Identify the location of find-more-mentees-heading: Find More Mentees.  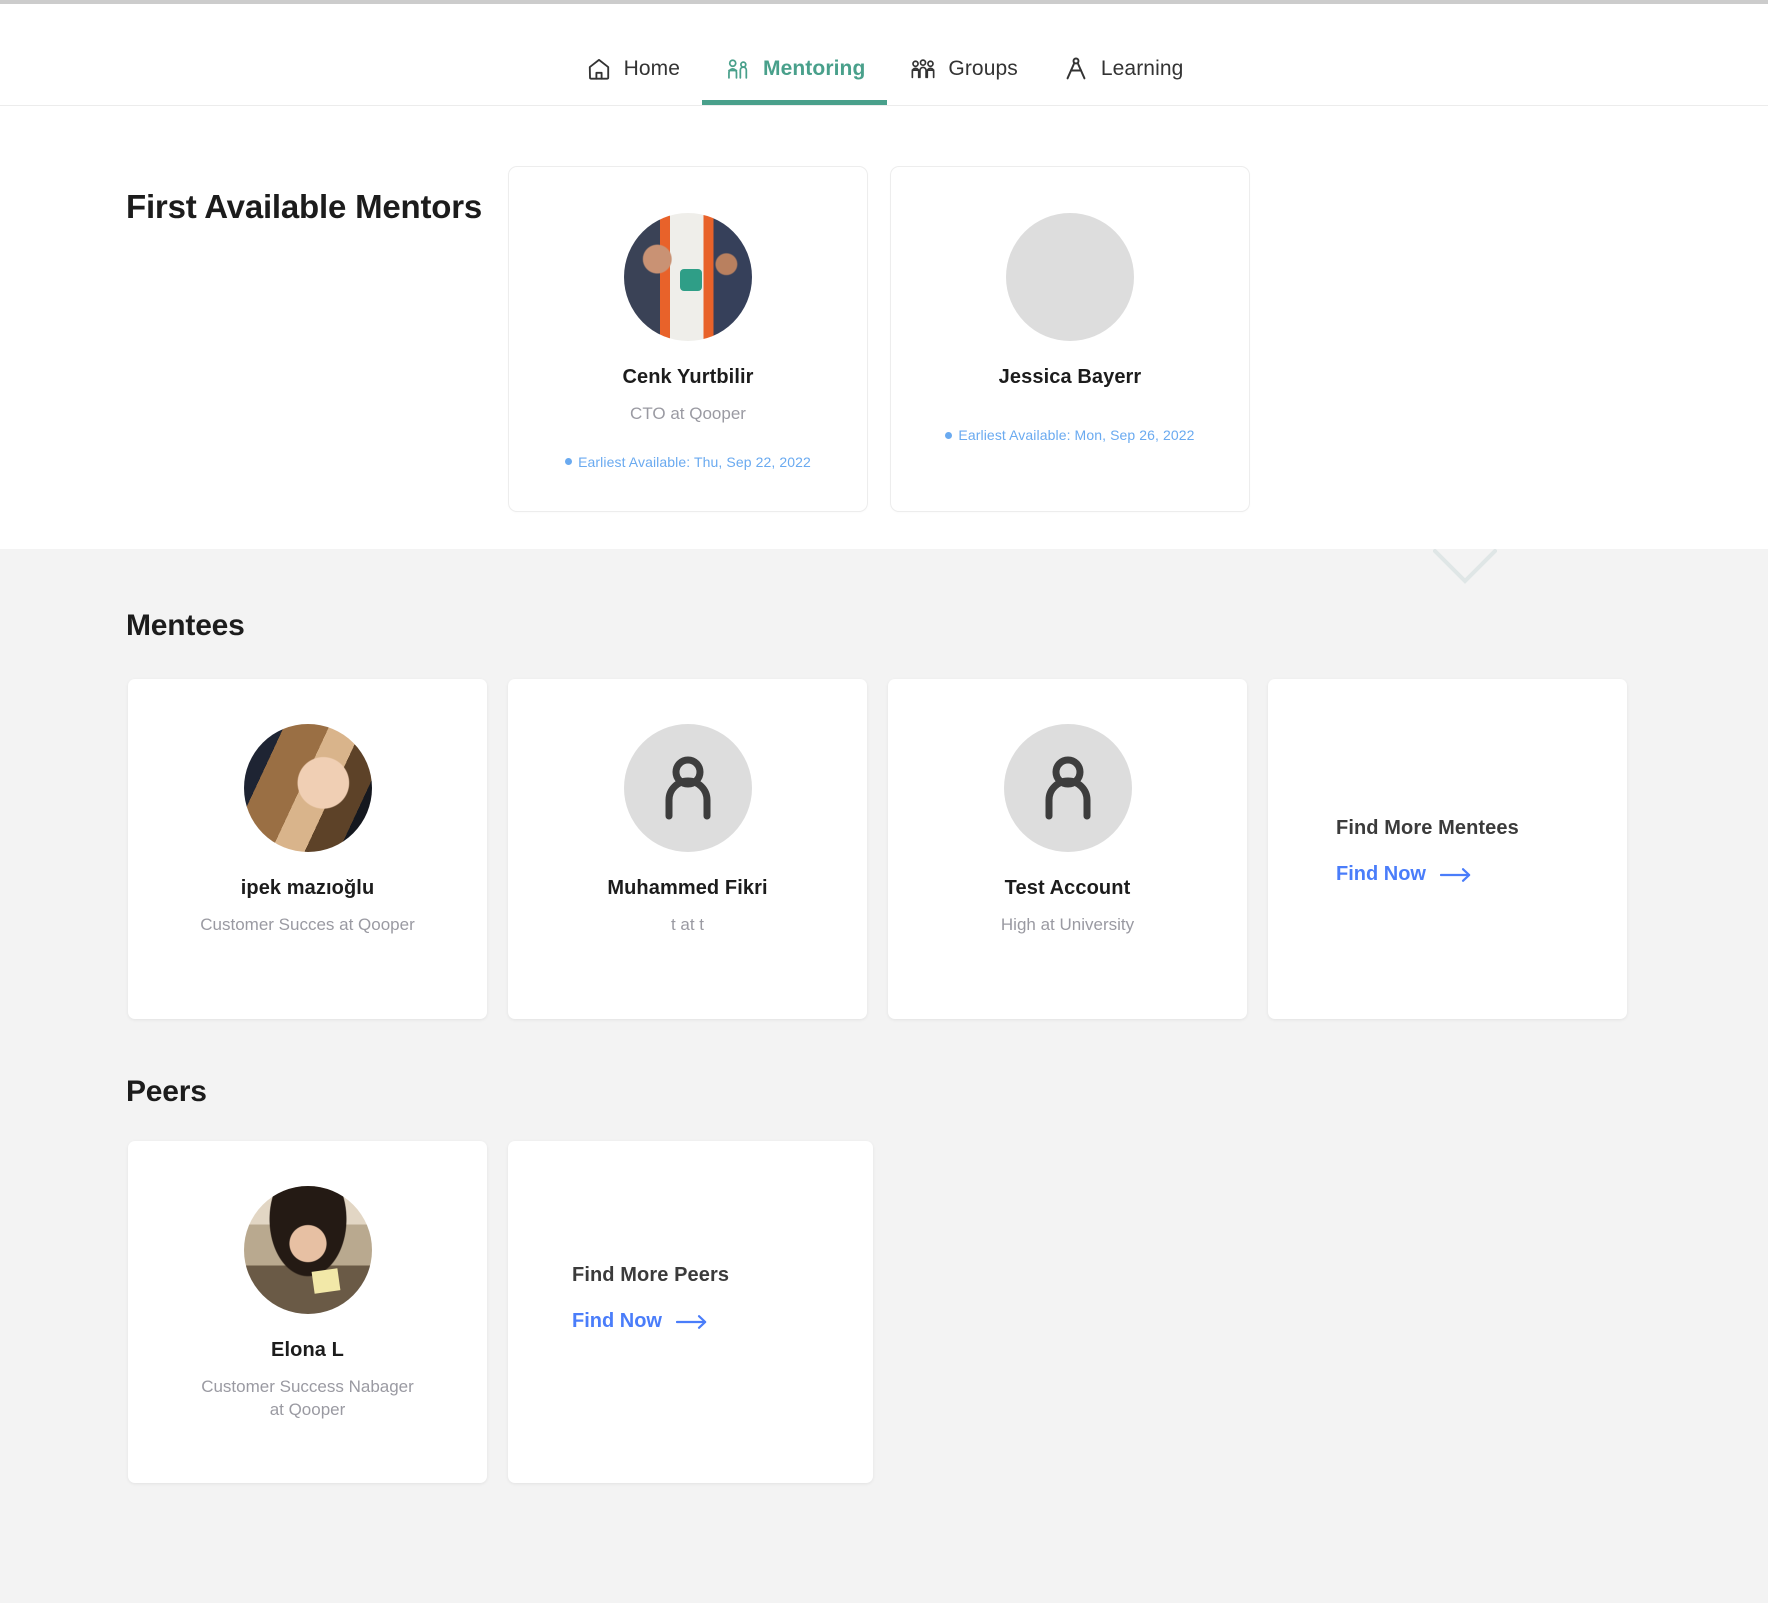
(1427, 828).